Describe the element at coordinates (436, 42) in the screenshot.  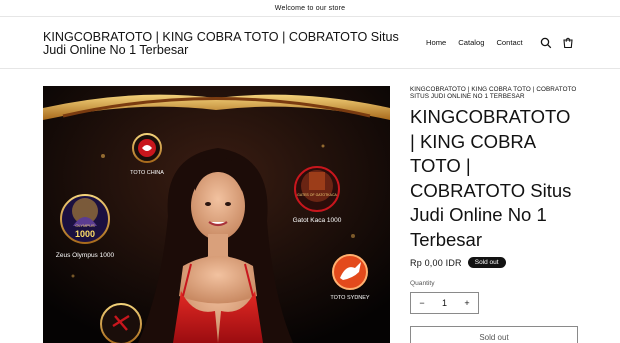
I see `nav-home: Home` at that location.